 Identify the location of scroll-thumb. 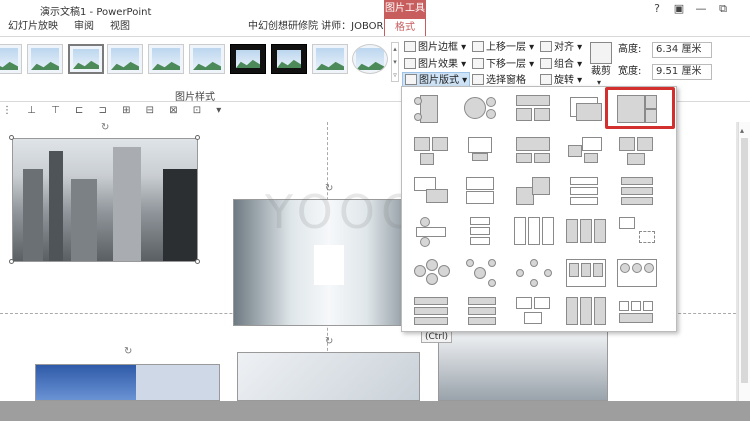
(744, 260).